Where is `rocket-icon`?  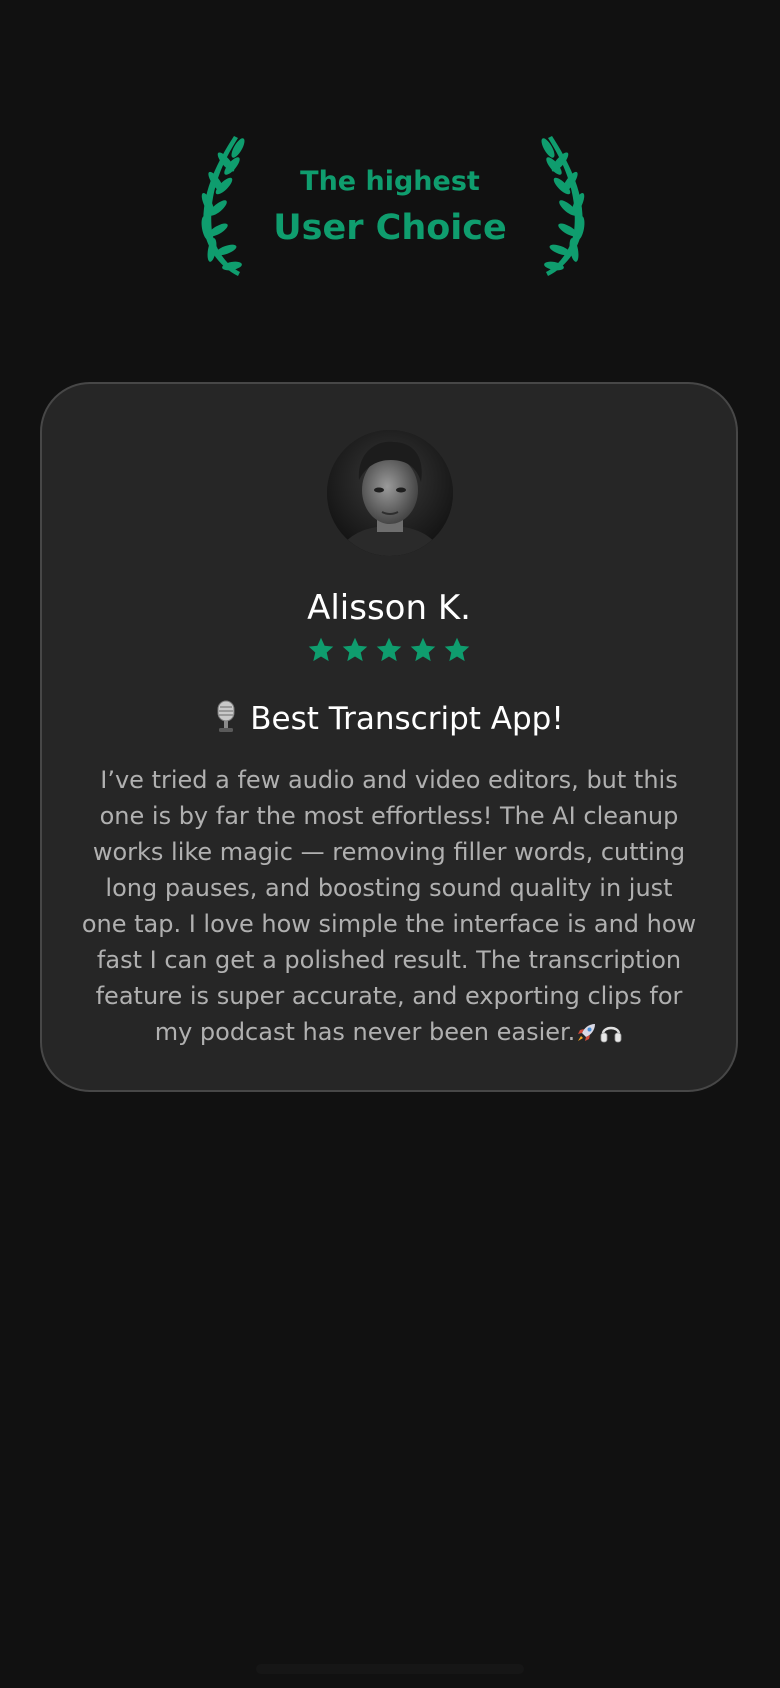 rocket-icon is located at coordinates (587, 1032).